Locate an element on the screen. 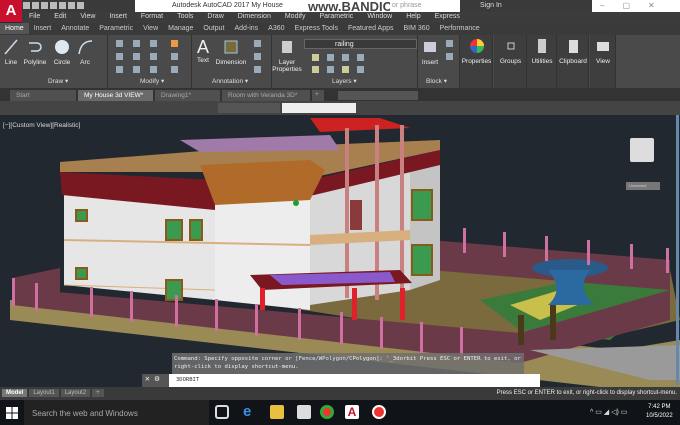 The height and width of the screenshot is (425, 680). clock: 7:42 PM 10/5/2022 is located at coordinates (659, 412).